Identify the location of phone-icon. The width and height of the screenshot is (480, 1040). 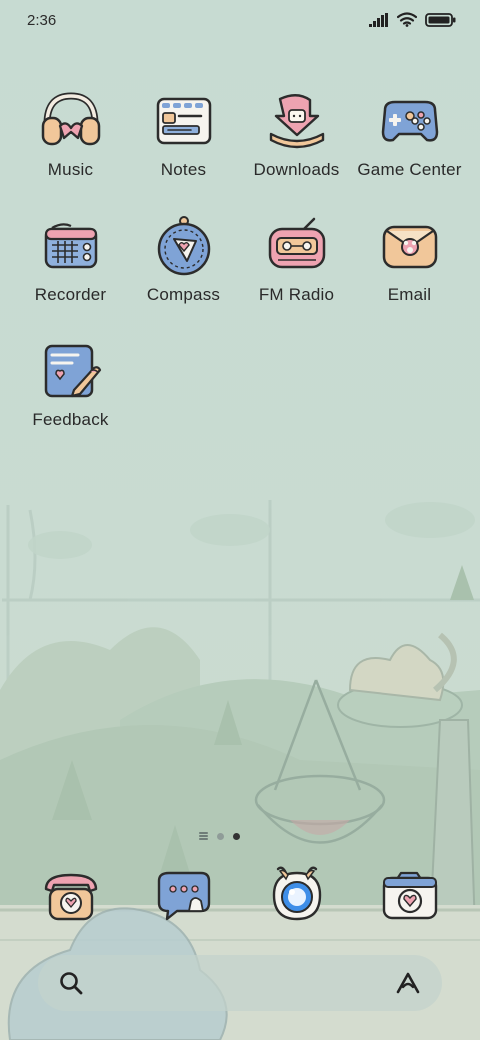
(70, 897).